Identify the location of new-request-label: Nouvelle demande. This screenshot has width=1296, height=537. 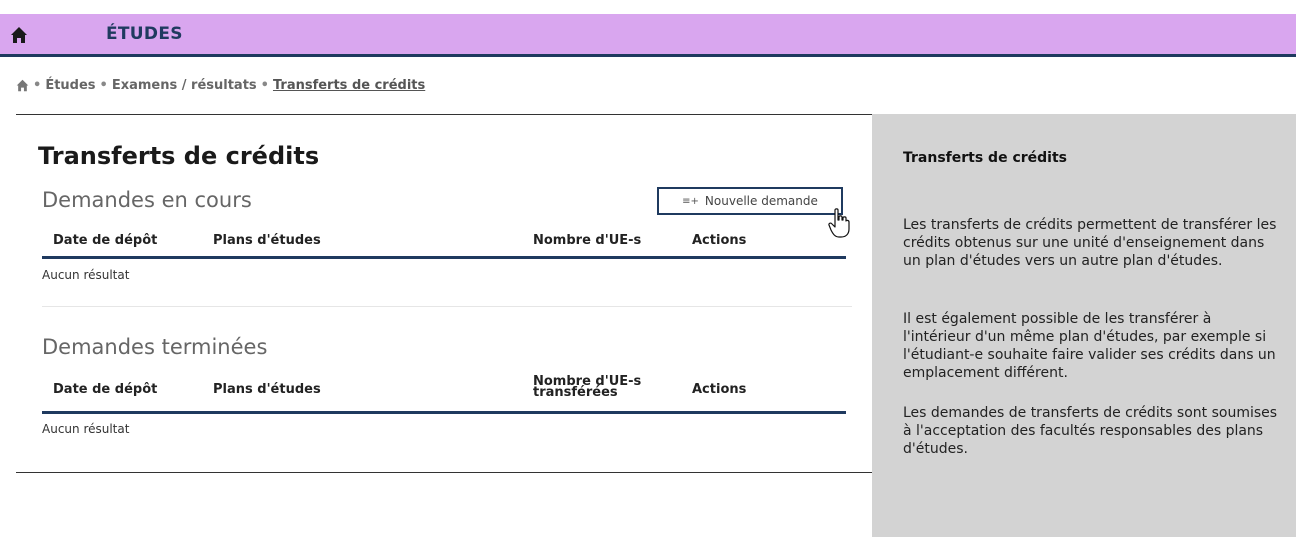
(761, 201).